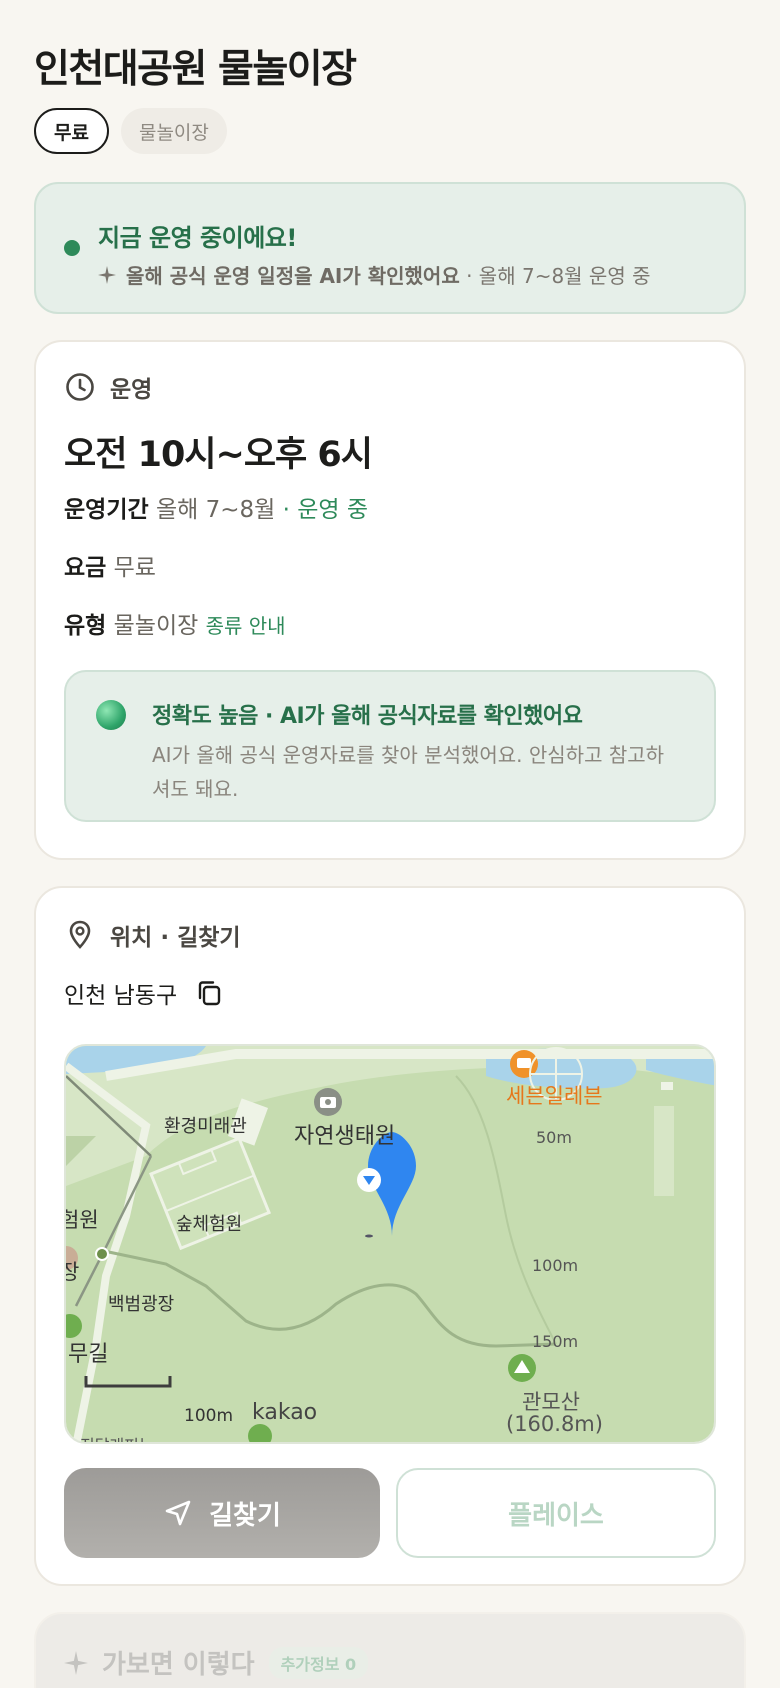 This screenshot has width=780, height=1688. What do you see at coordinates (554, 1424) in the screenshot?
I see `map-label-mountain-height: (160.8m)` at bounding box center [554, 1424].